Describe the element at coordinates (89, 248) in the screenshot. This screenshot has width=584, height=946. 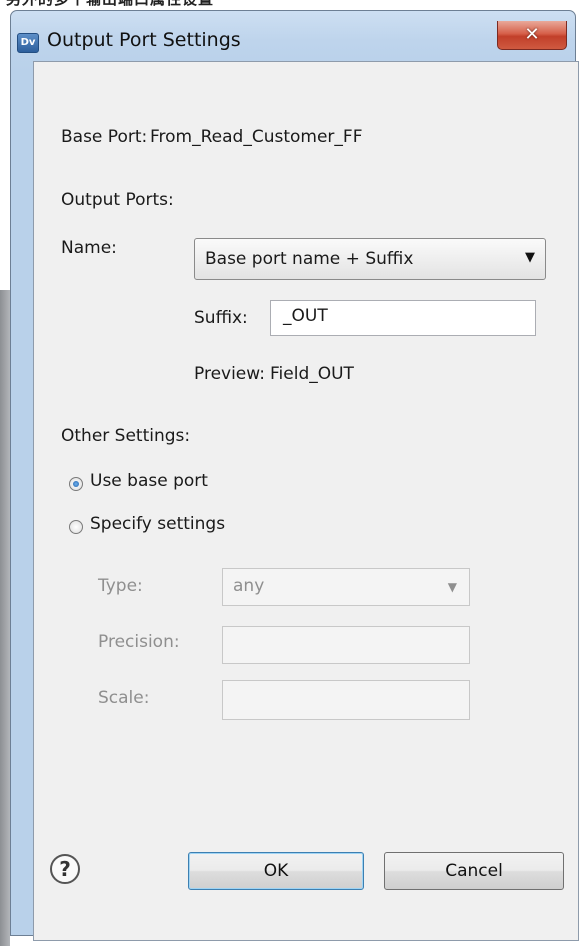
I see `name-label: Name:` at that location.